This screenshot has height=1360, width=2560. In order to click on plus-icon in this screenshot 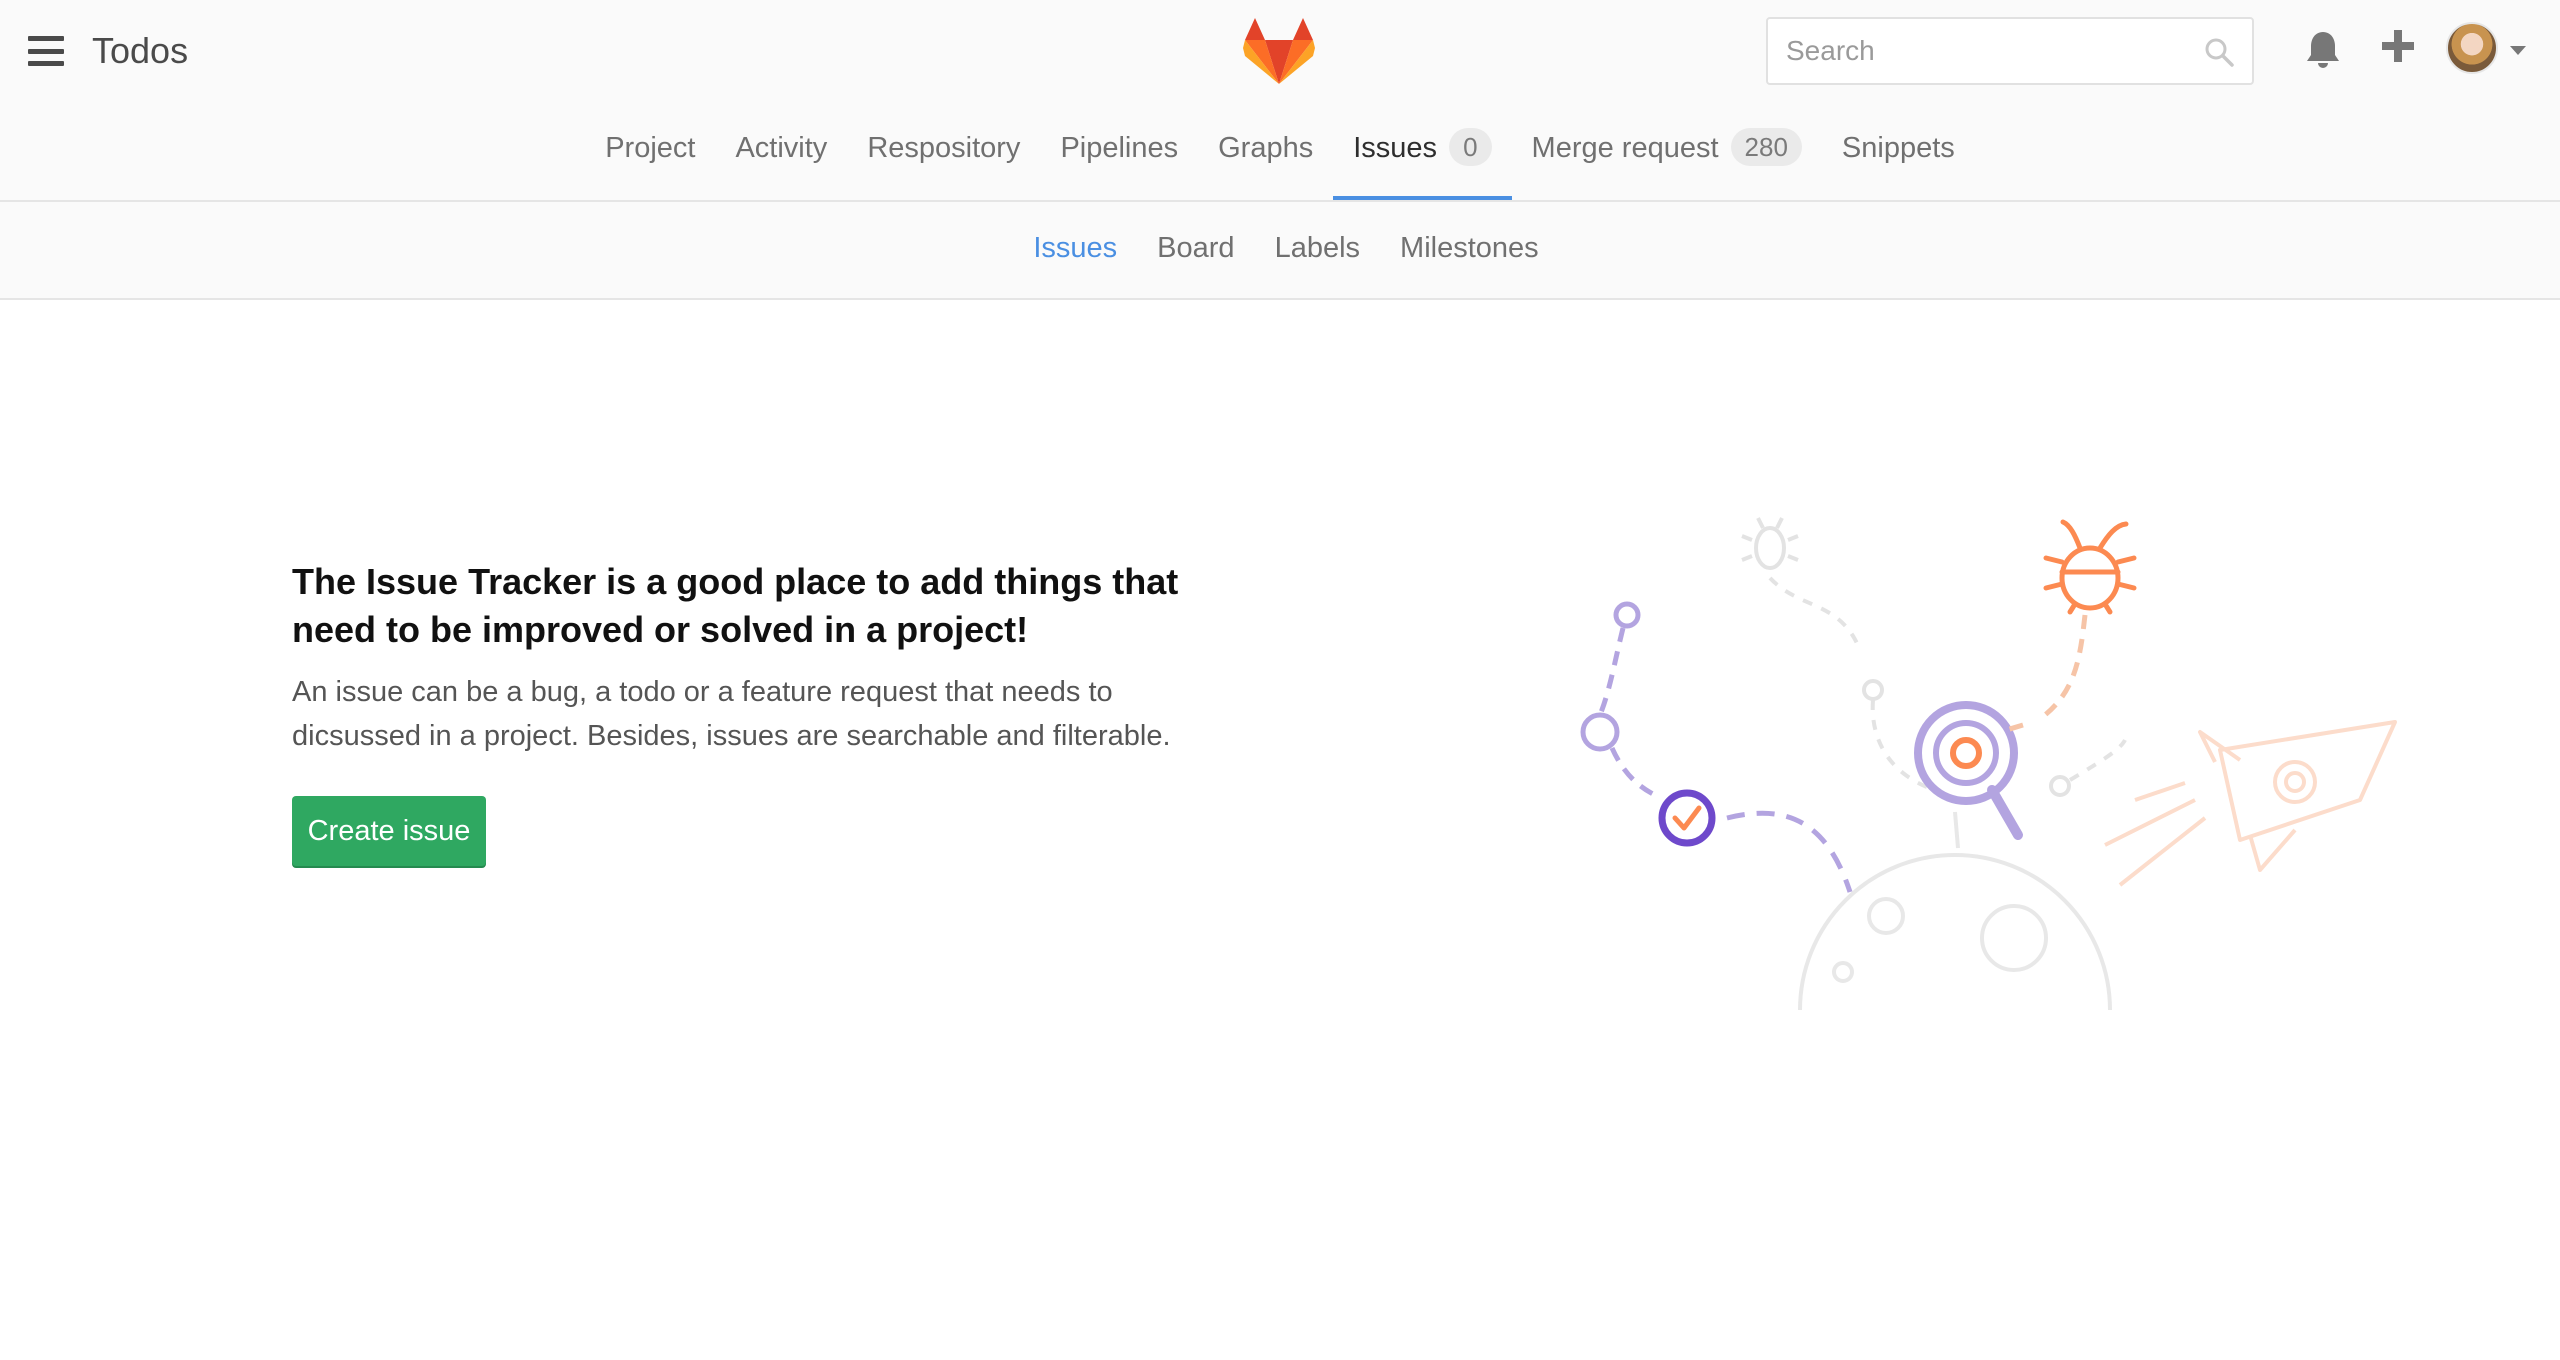, I will do `click(2398, 46)`.